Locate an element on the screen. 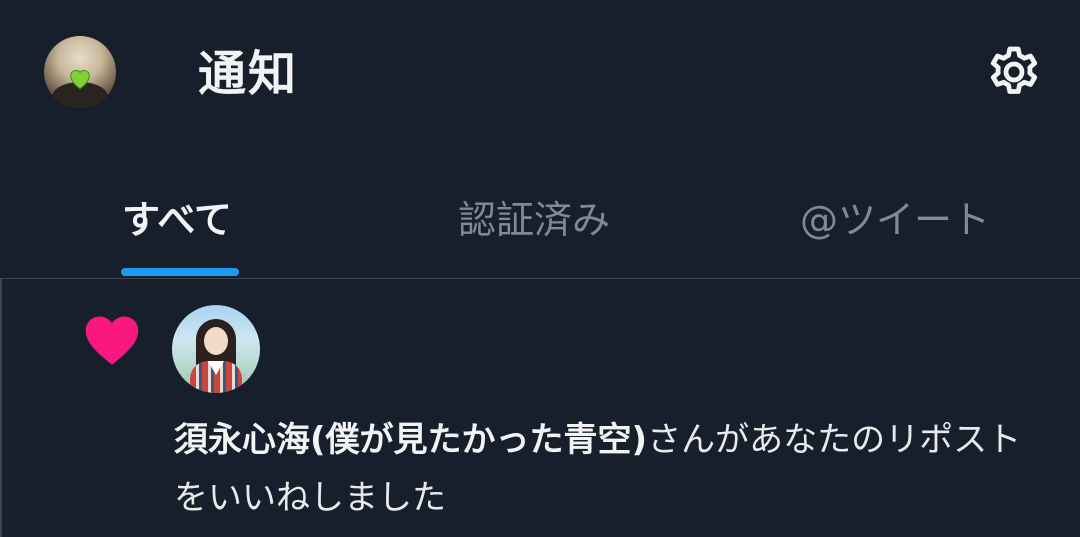  heart-icon is located at coordinates (112, 340).